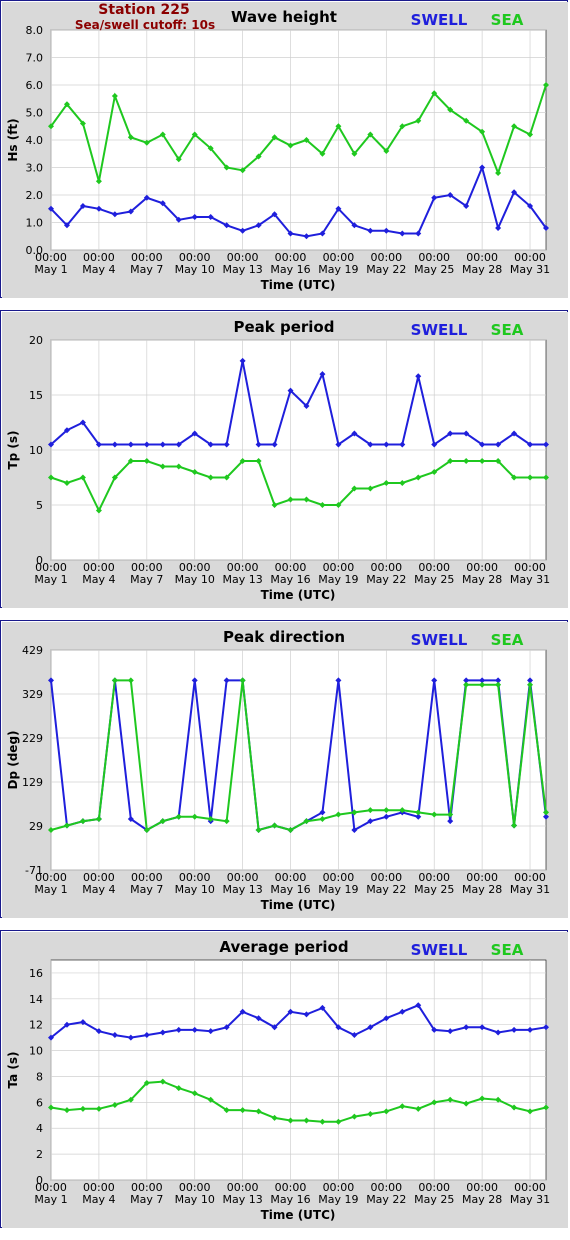  What do you see at coordinates (35, 58) in the screenshot?
I see `y-tick-label: 7.0` at bounding box center [35, 58].